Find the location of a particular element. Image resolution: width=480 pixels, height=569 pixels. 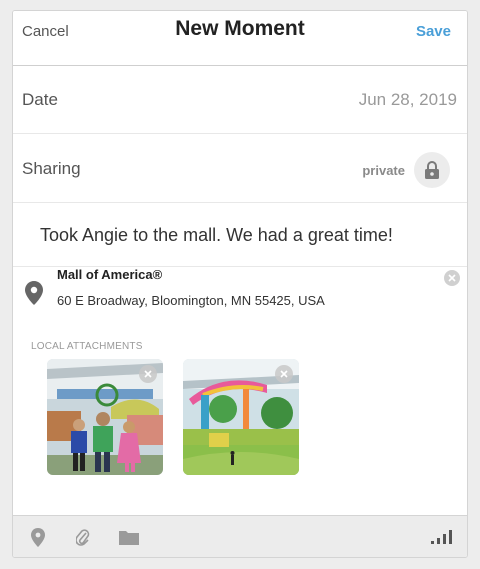

location-pin-icon is located at coordinates (38, 537).